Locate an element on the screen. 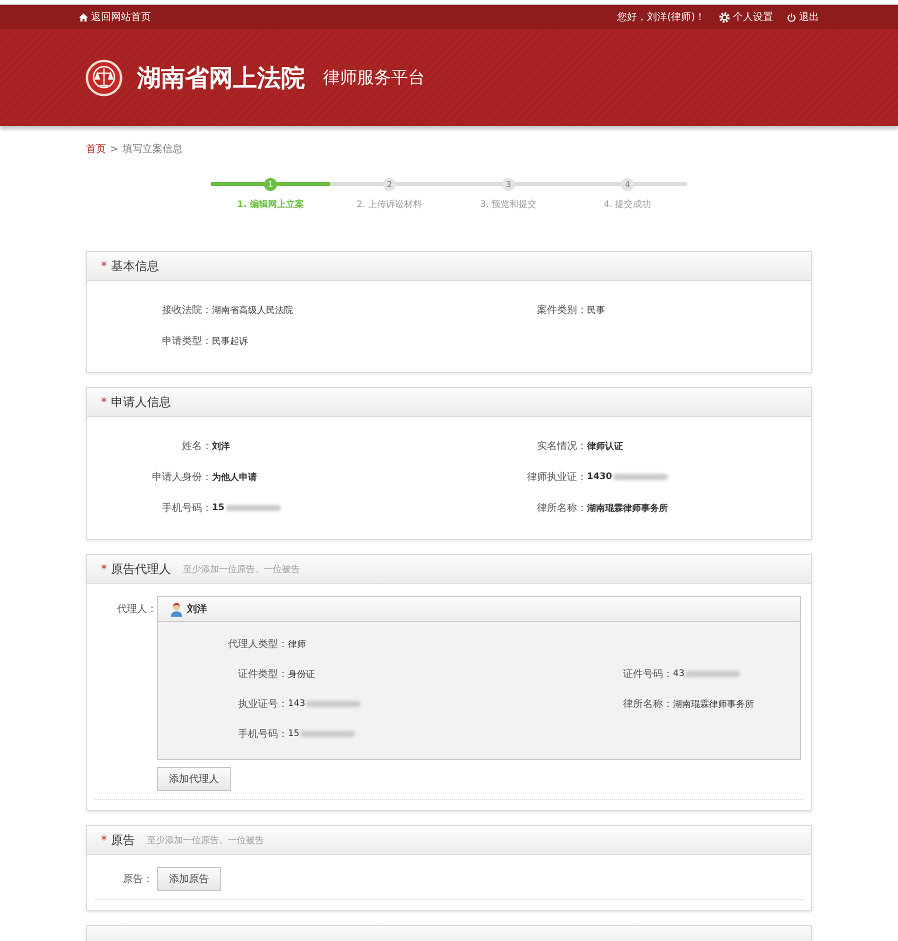 The width and height of the screenshot is (898, 941). settings-link: 个人设置 is located at coordinates (746, 17).